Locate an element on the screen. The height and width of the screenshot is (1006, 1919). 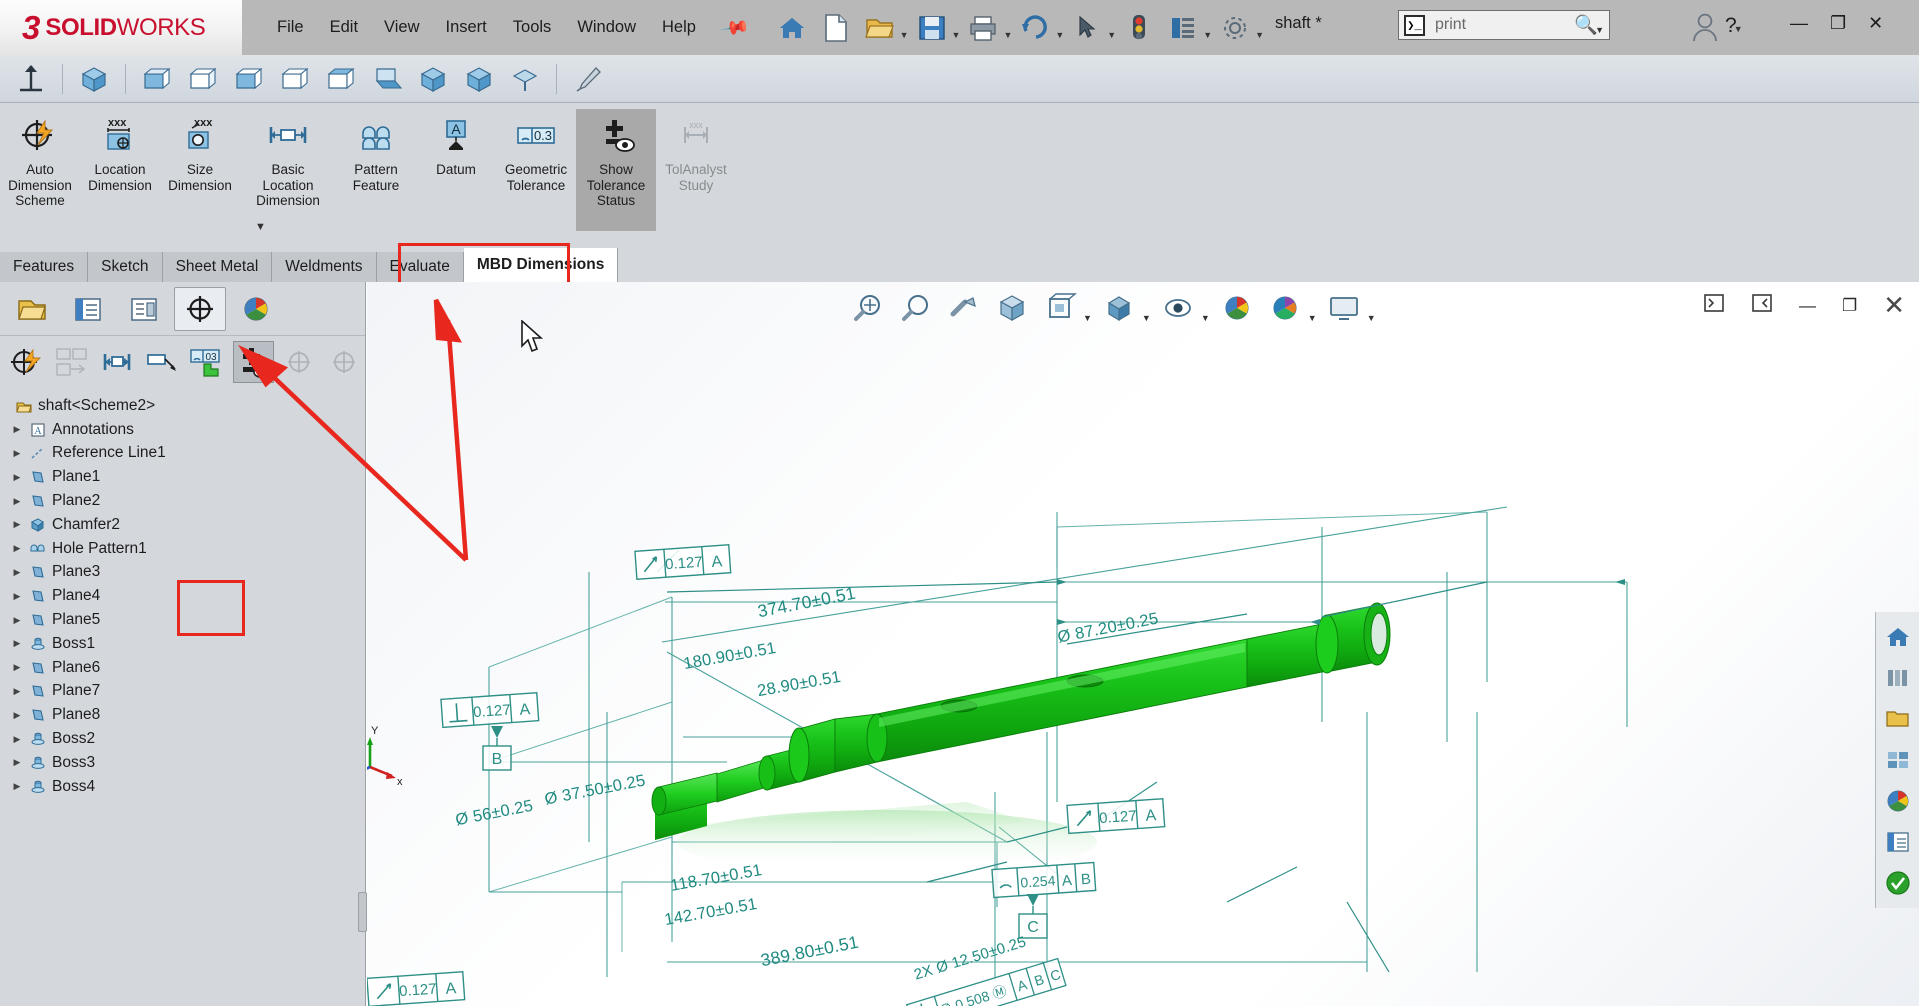
view-home-icon is located at coordinates (1898, 637).